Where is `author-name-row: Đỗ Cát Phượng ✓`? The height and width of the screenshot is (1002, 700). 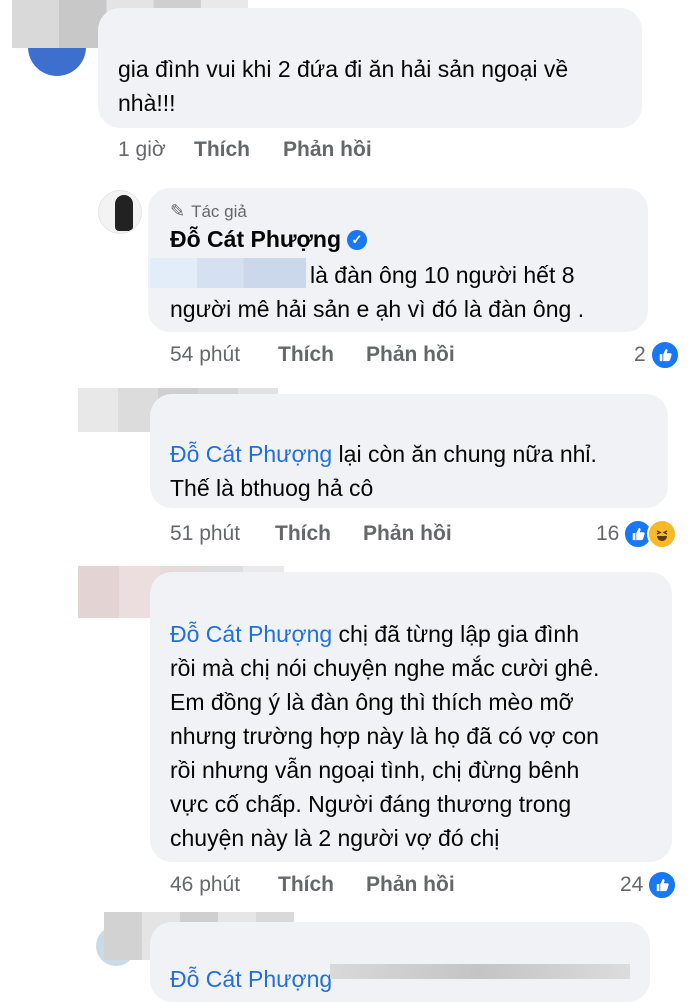
author-name-row: Đỗ Cát Phượng ✓ is located at coordinates (268, 239).